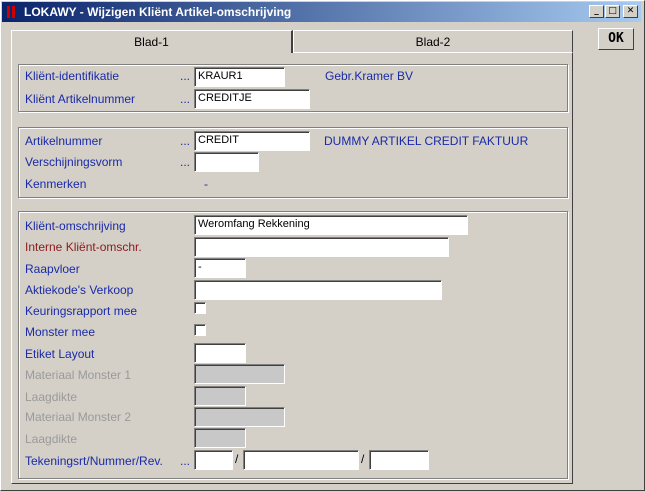 This screenshot has height=491, width=645. What do you see at coordinates (94, 461) in the screenshot?
I see `drawing-label: Tekeningsrt/Nummer/Rev.` at bounding box center [94, 461].